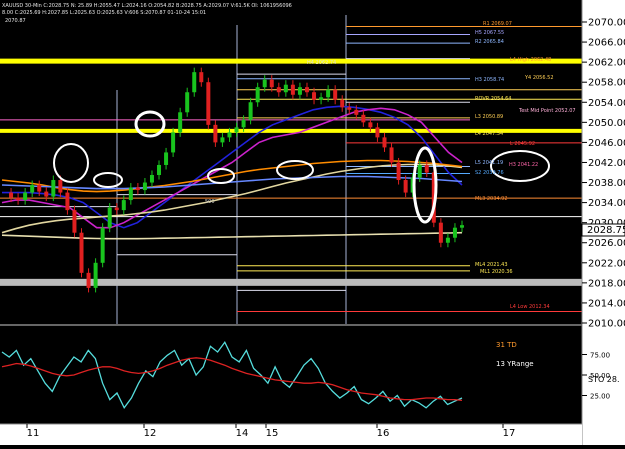 This screenshot has height=449, width=625. I want to click on osc-tick-label: 75.00, so click(600, 356).